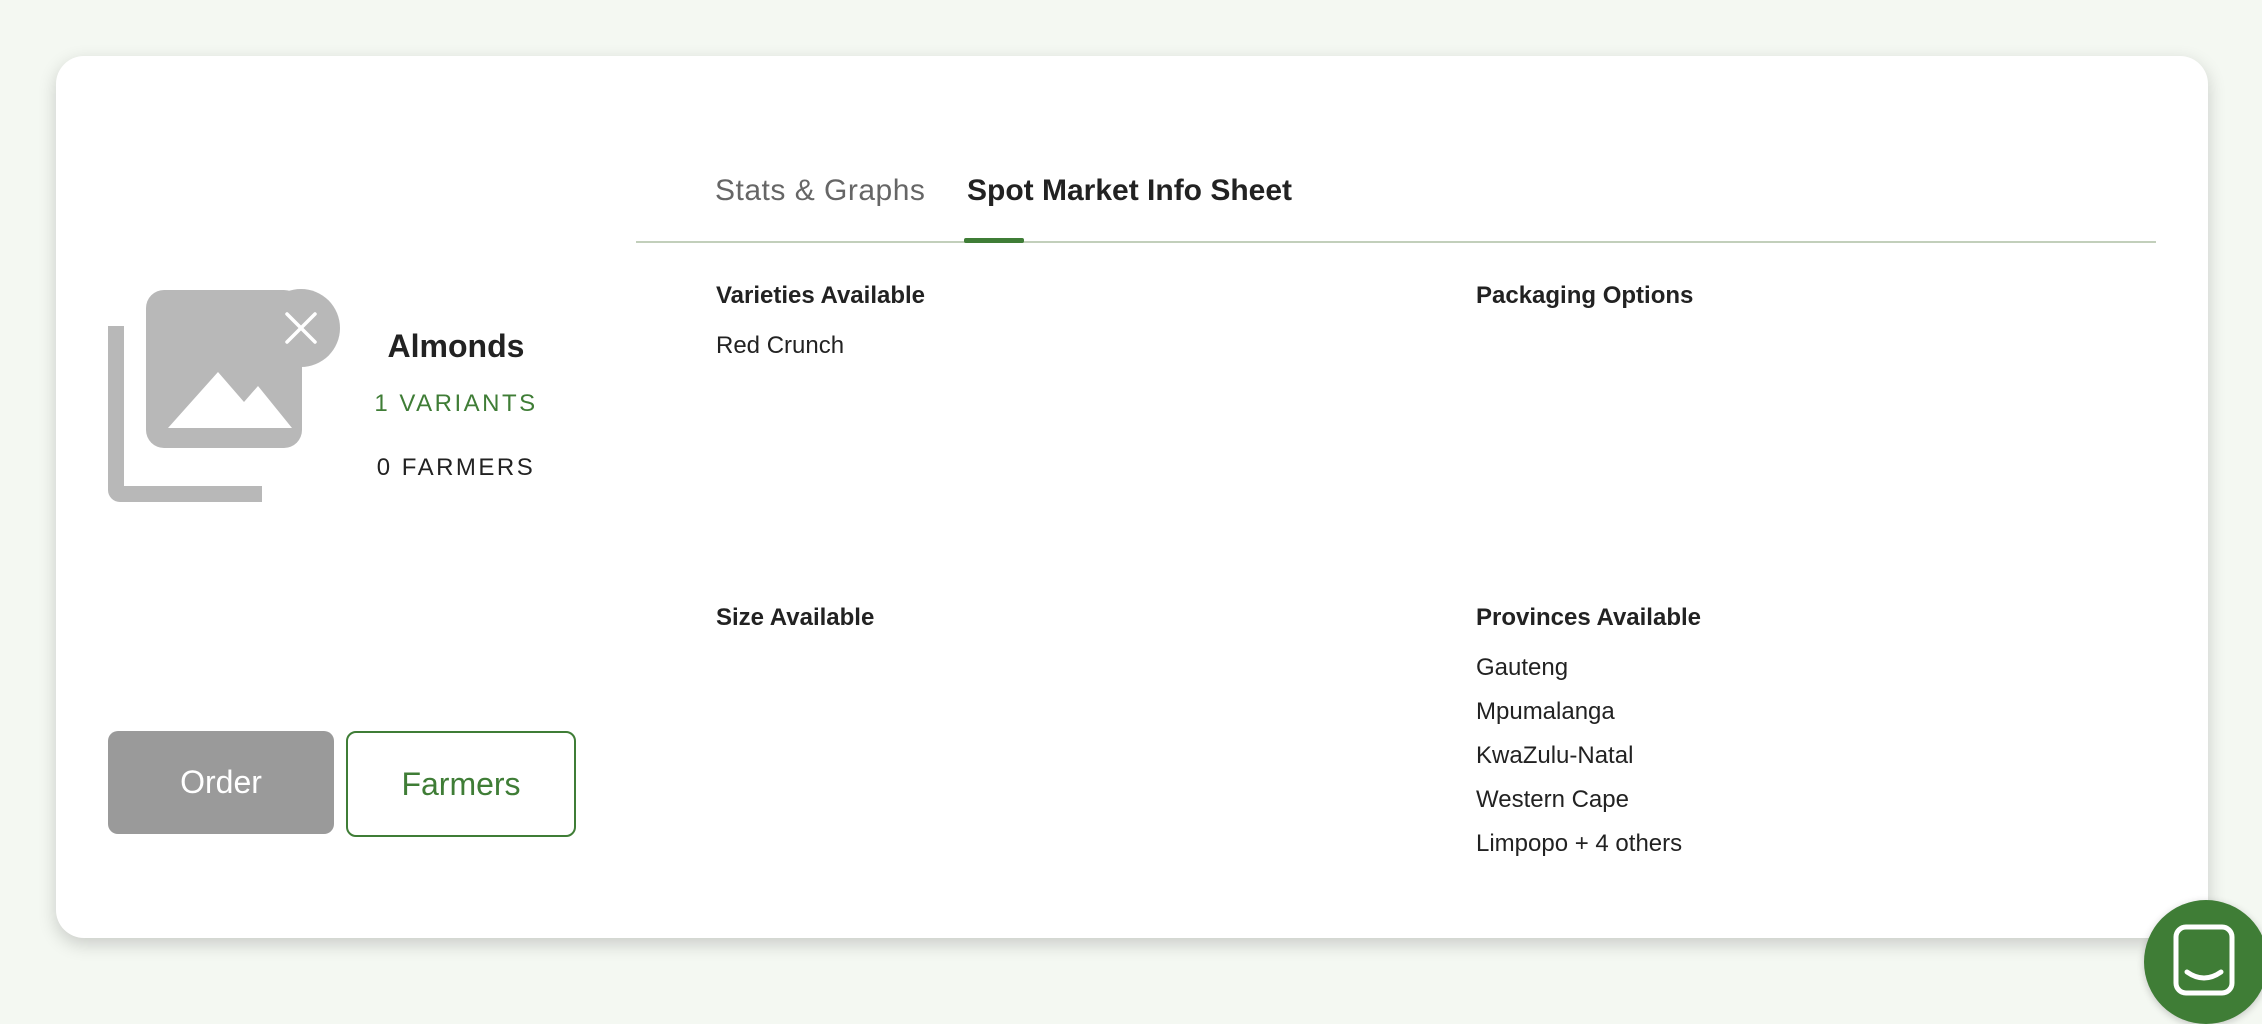 The image size is (2262, 1024). I want to click on order-button: Order, so click(221, 782).